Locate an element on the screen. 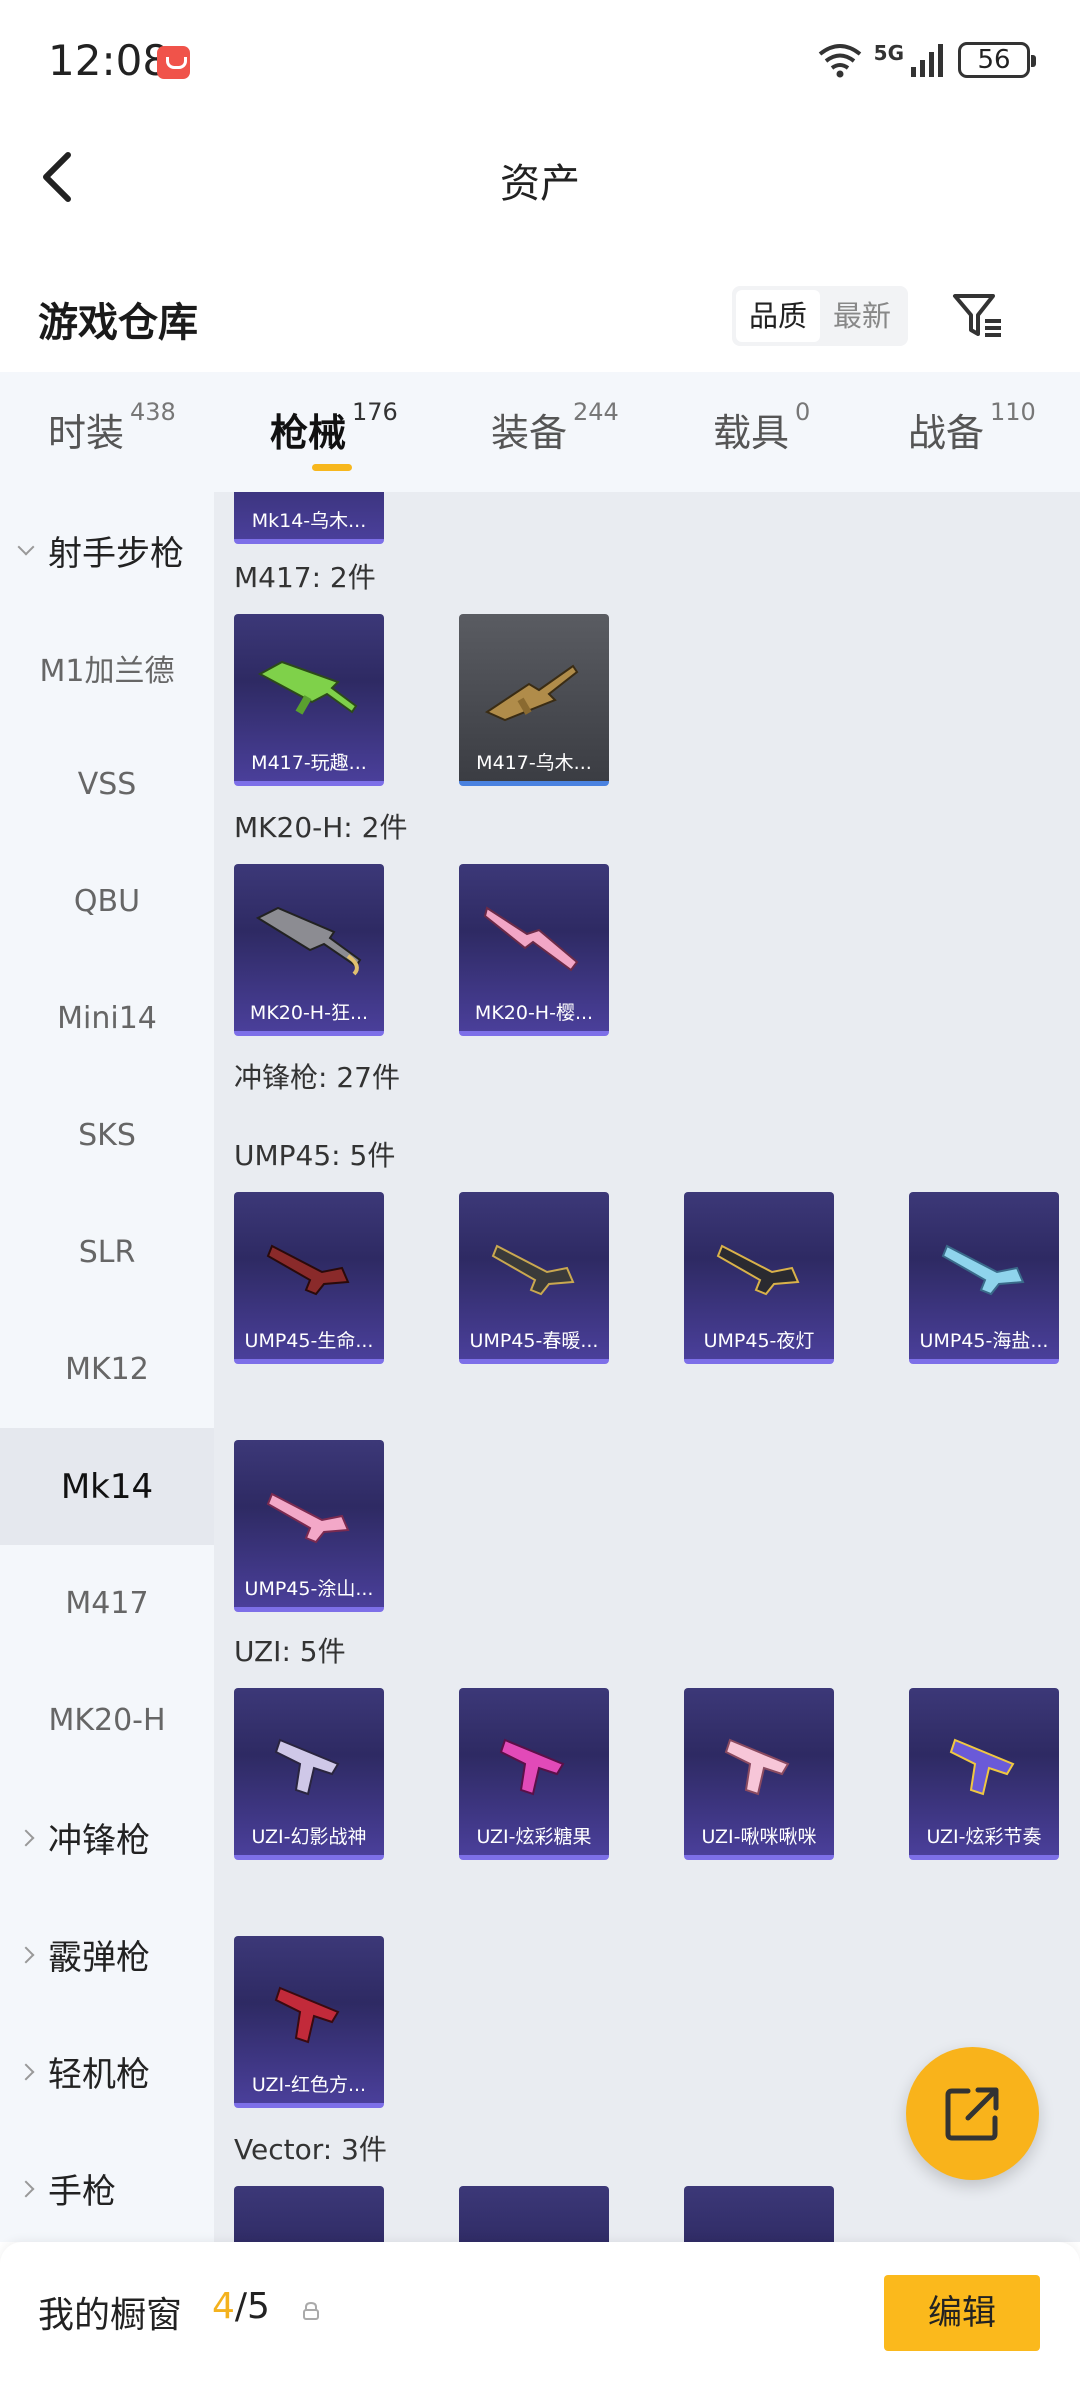 This screenshot has height=2381, width=1080. edit-button: 编辑 is located at coordinates (962, 2313).